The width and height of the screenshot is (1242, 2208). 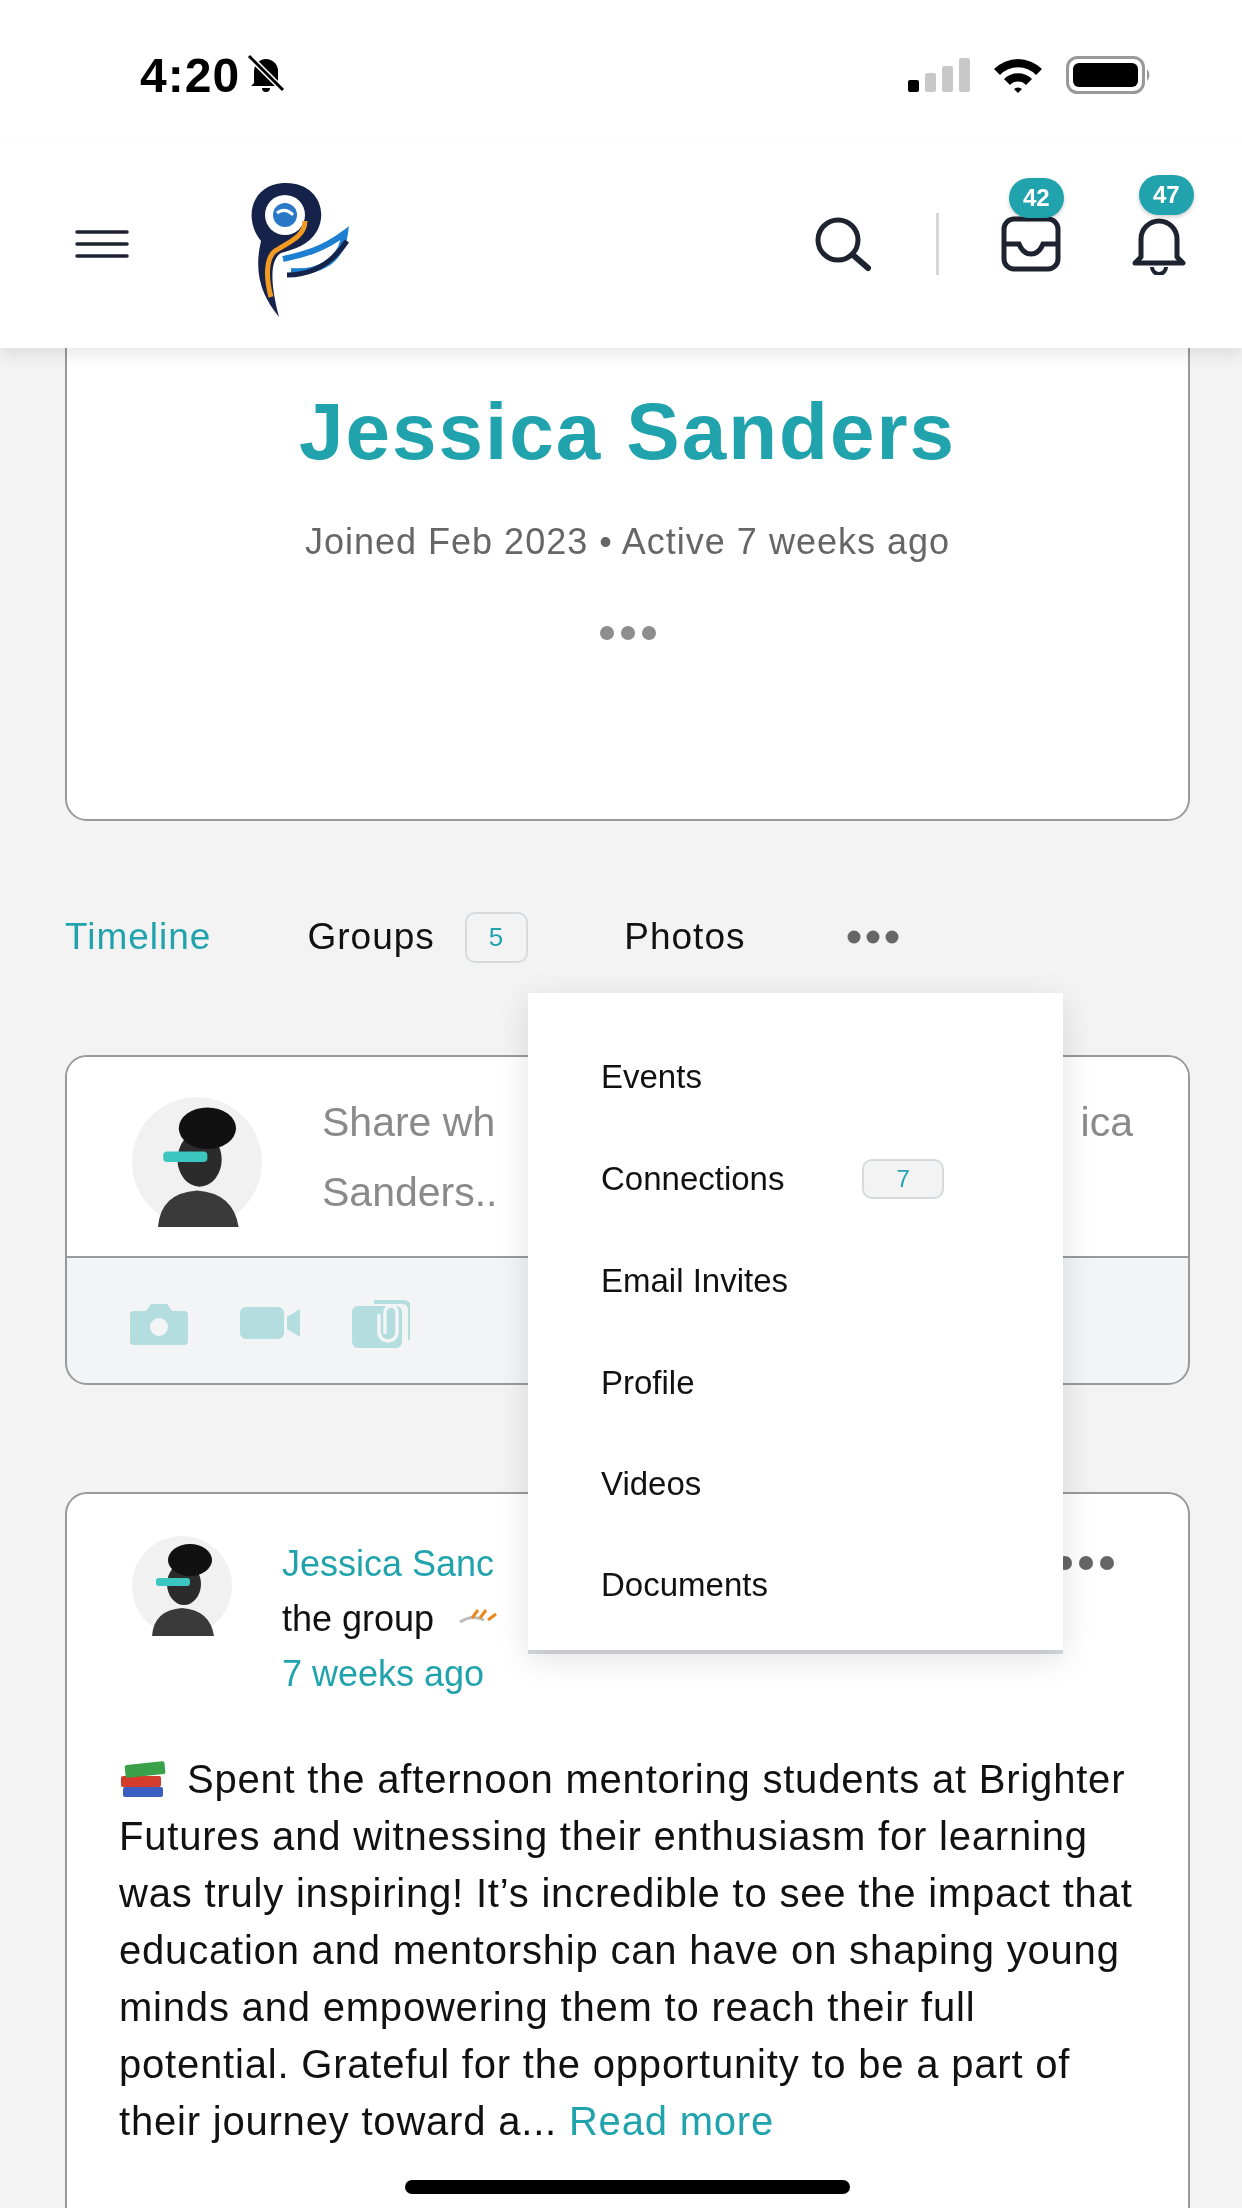 I want to click on signal-icon, so click(x=939, y=75).